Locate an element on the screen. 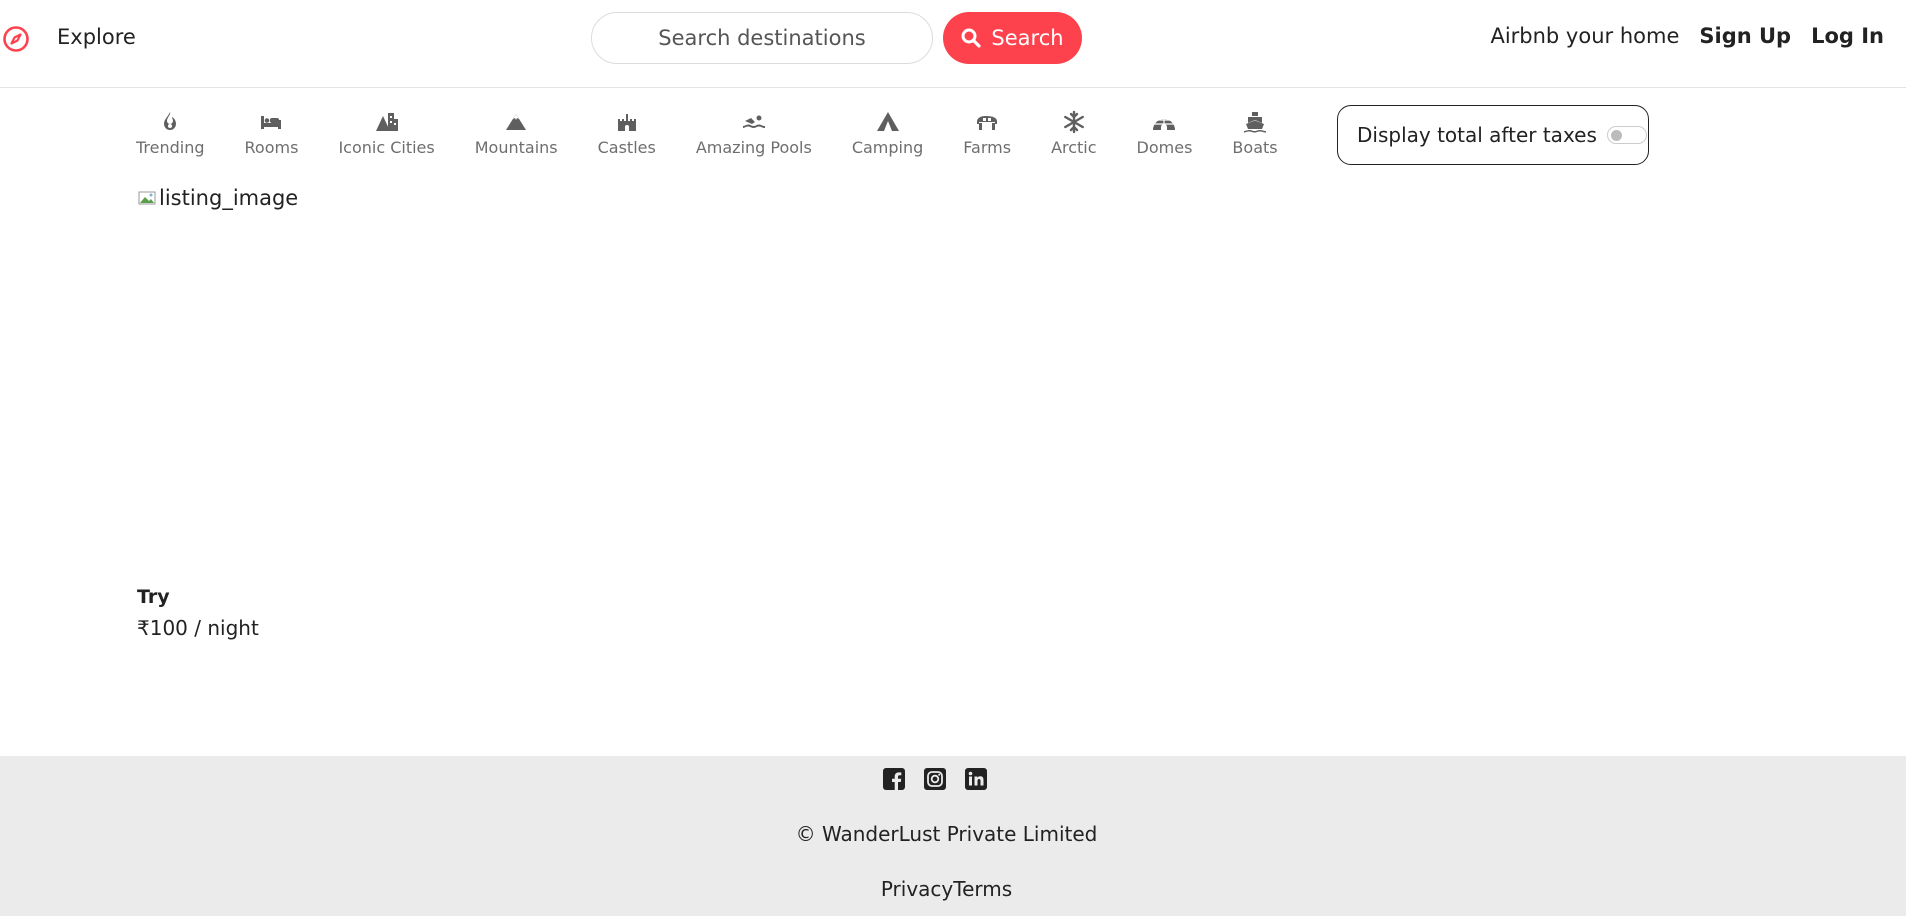 This screenshot has width=1906, height=916. signup-link: Sign Up is located at coordinates (1745, 36).